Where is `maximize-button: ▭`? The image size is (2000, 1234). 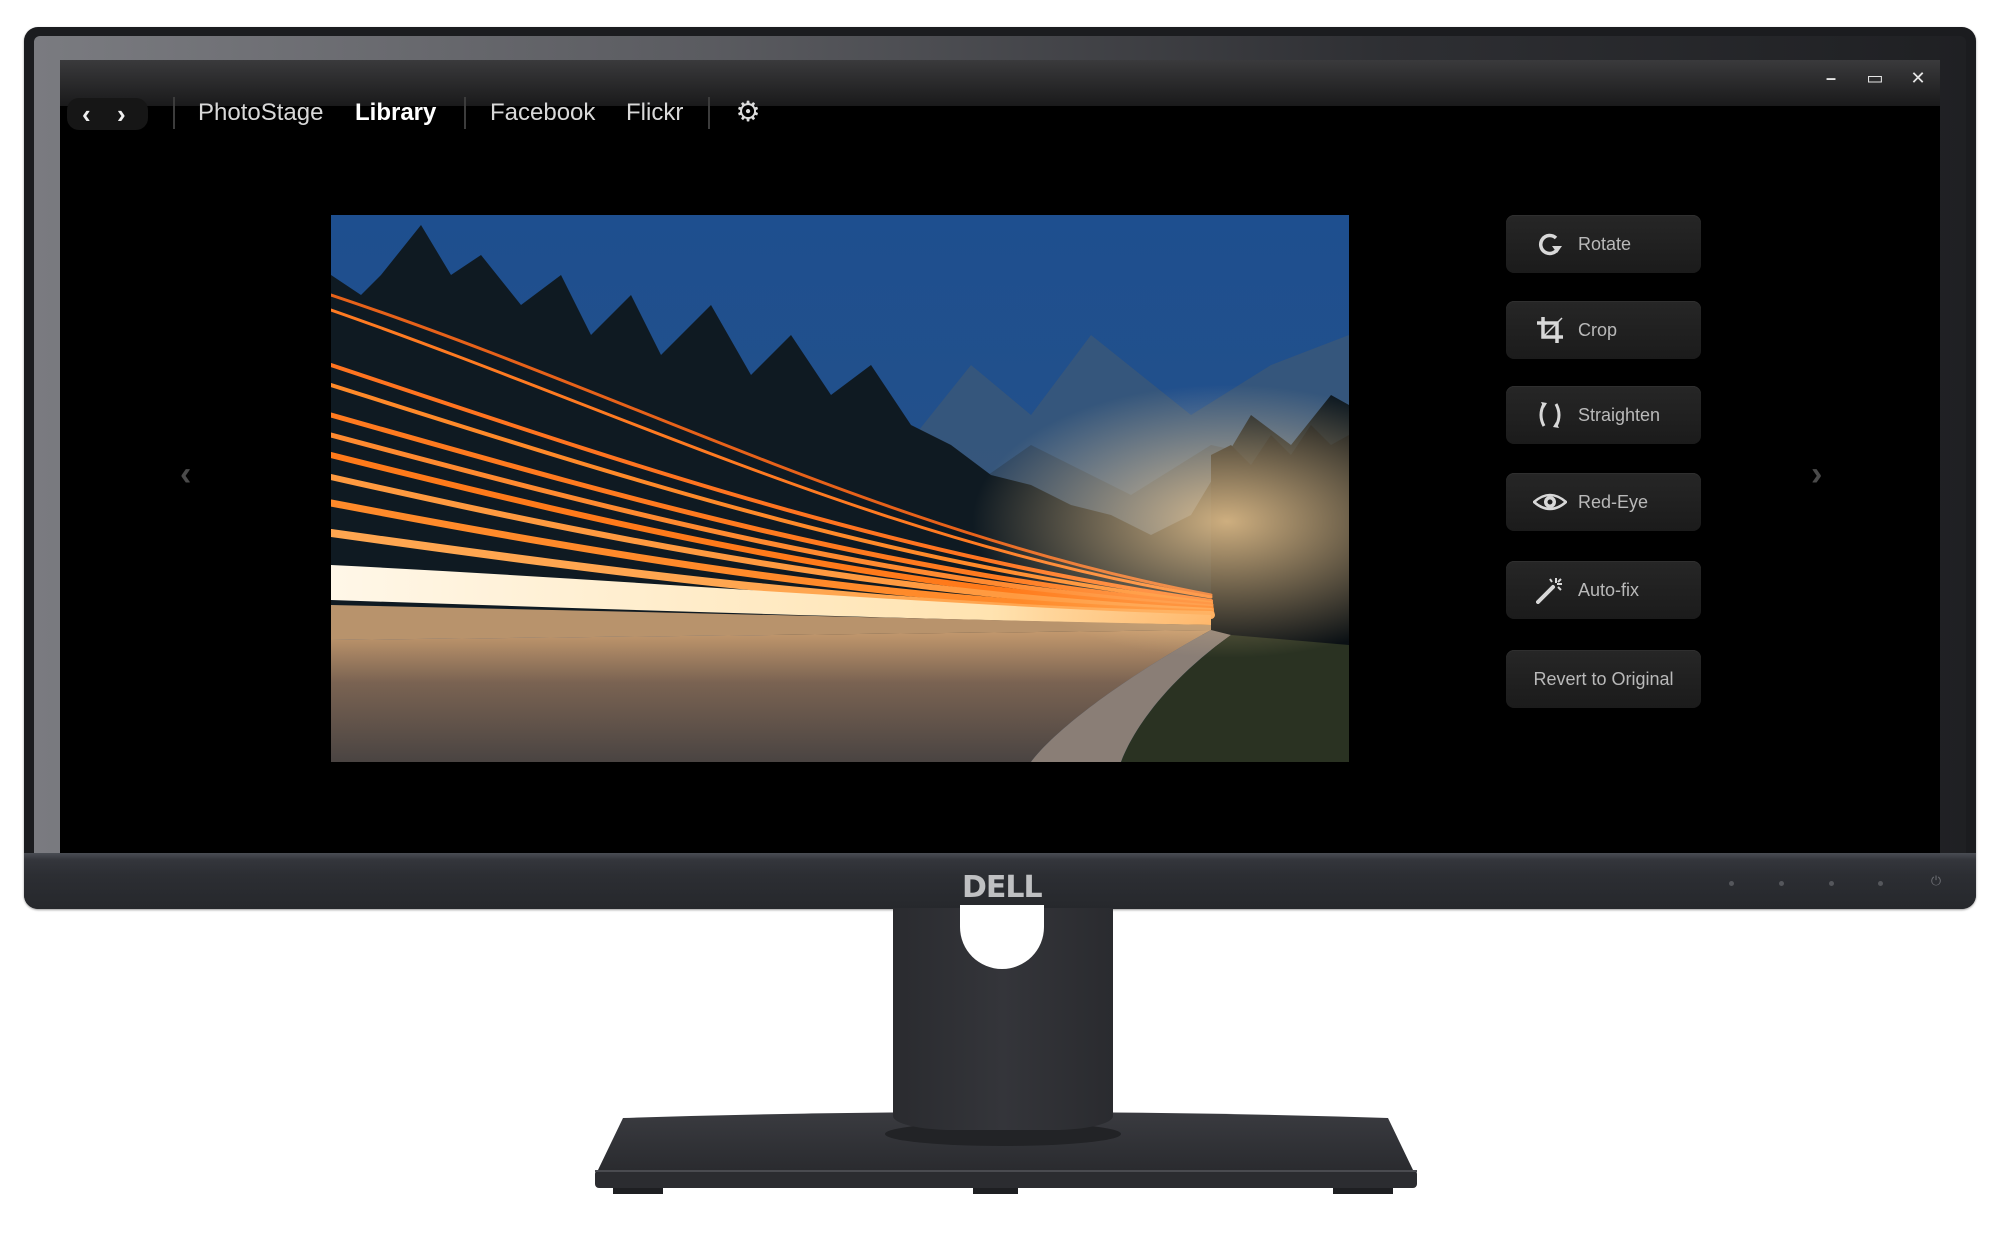 maximize-button: ▭ is located at coordinates (1875, 78).